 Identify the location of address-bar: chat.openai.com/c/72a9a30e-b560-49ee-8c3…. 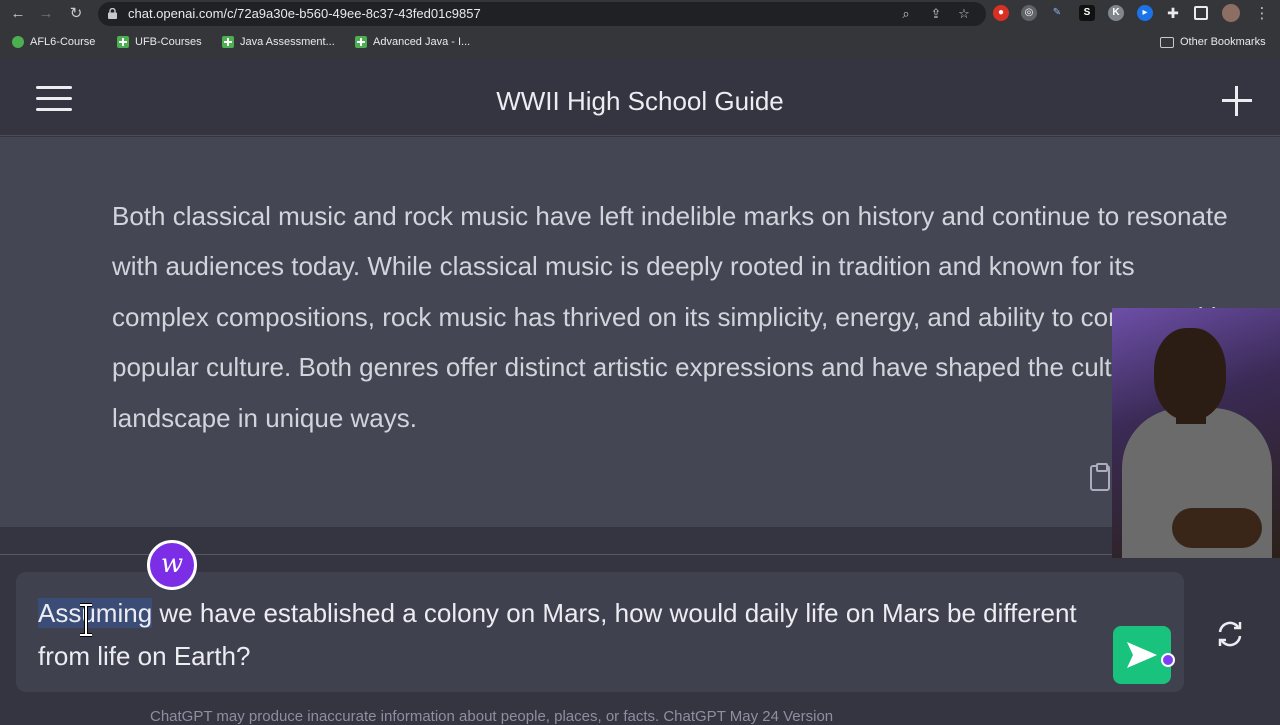
(542, 14).